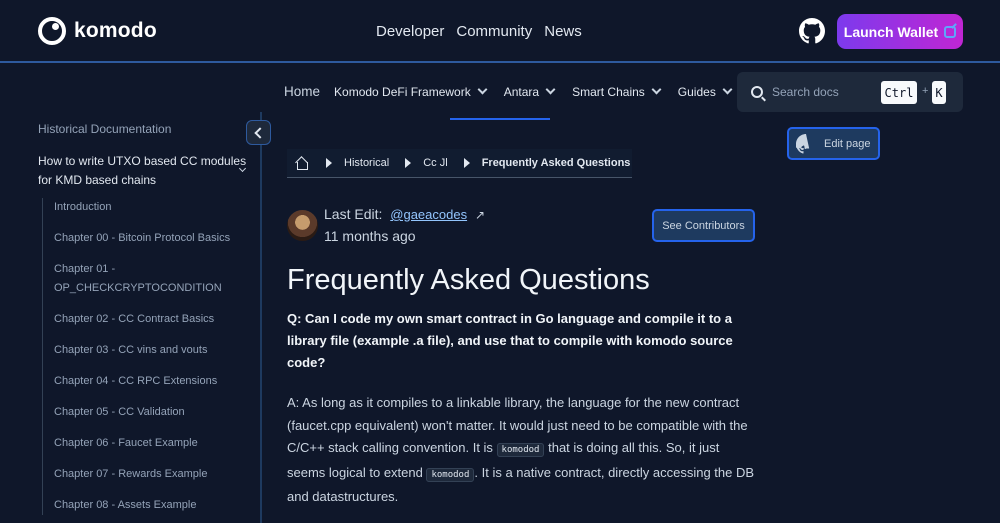 The height and width of the screenshot is (523, 1000). Describe the element at coordinates (142, 505) in the screenshot. I see `sidebar-item-chapter-08: Chapter 08 - Assets Example` at that location.